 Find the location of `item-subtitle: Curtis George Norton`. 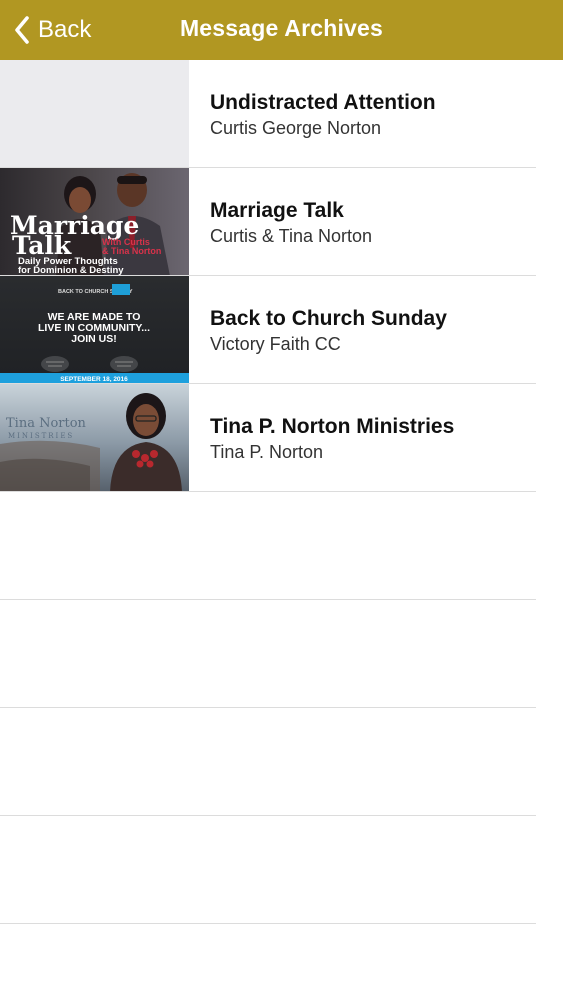

item-subtitle: Curtis George Norton is located at coordinates (296, 128).